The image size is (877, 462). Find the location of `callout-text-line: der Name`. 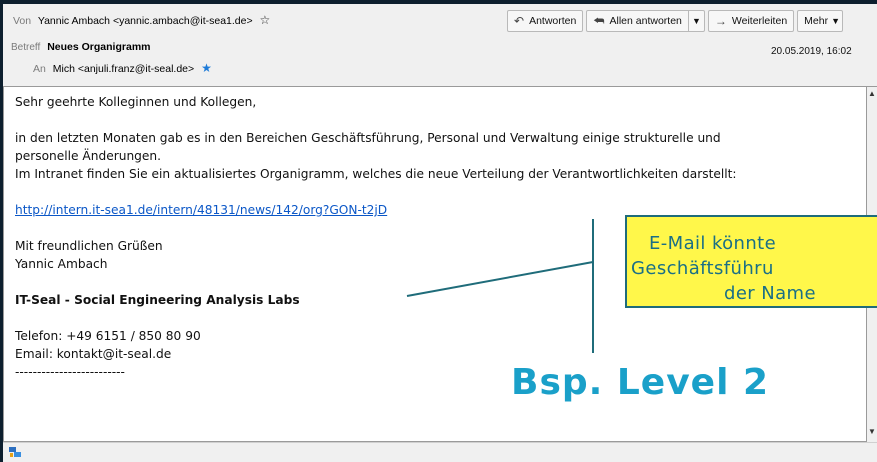

callout-text-line: der Name is located at coordinates (770, 293).